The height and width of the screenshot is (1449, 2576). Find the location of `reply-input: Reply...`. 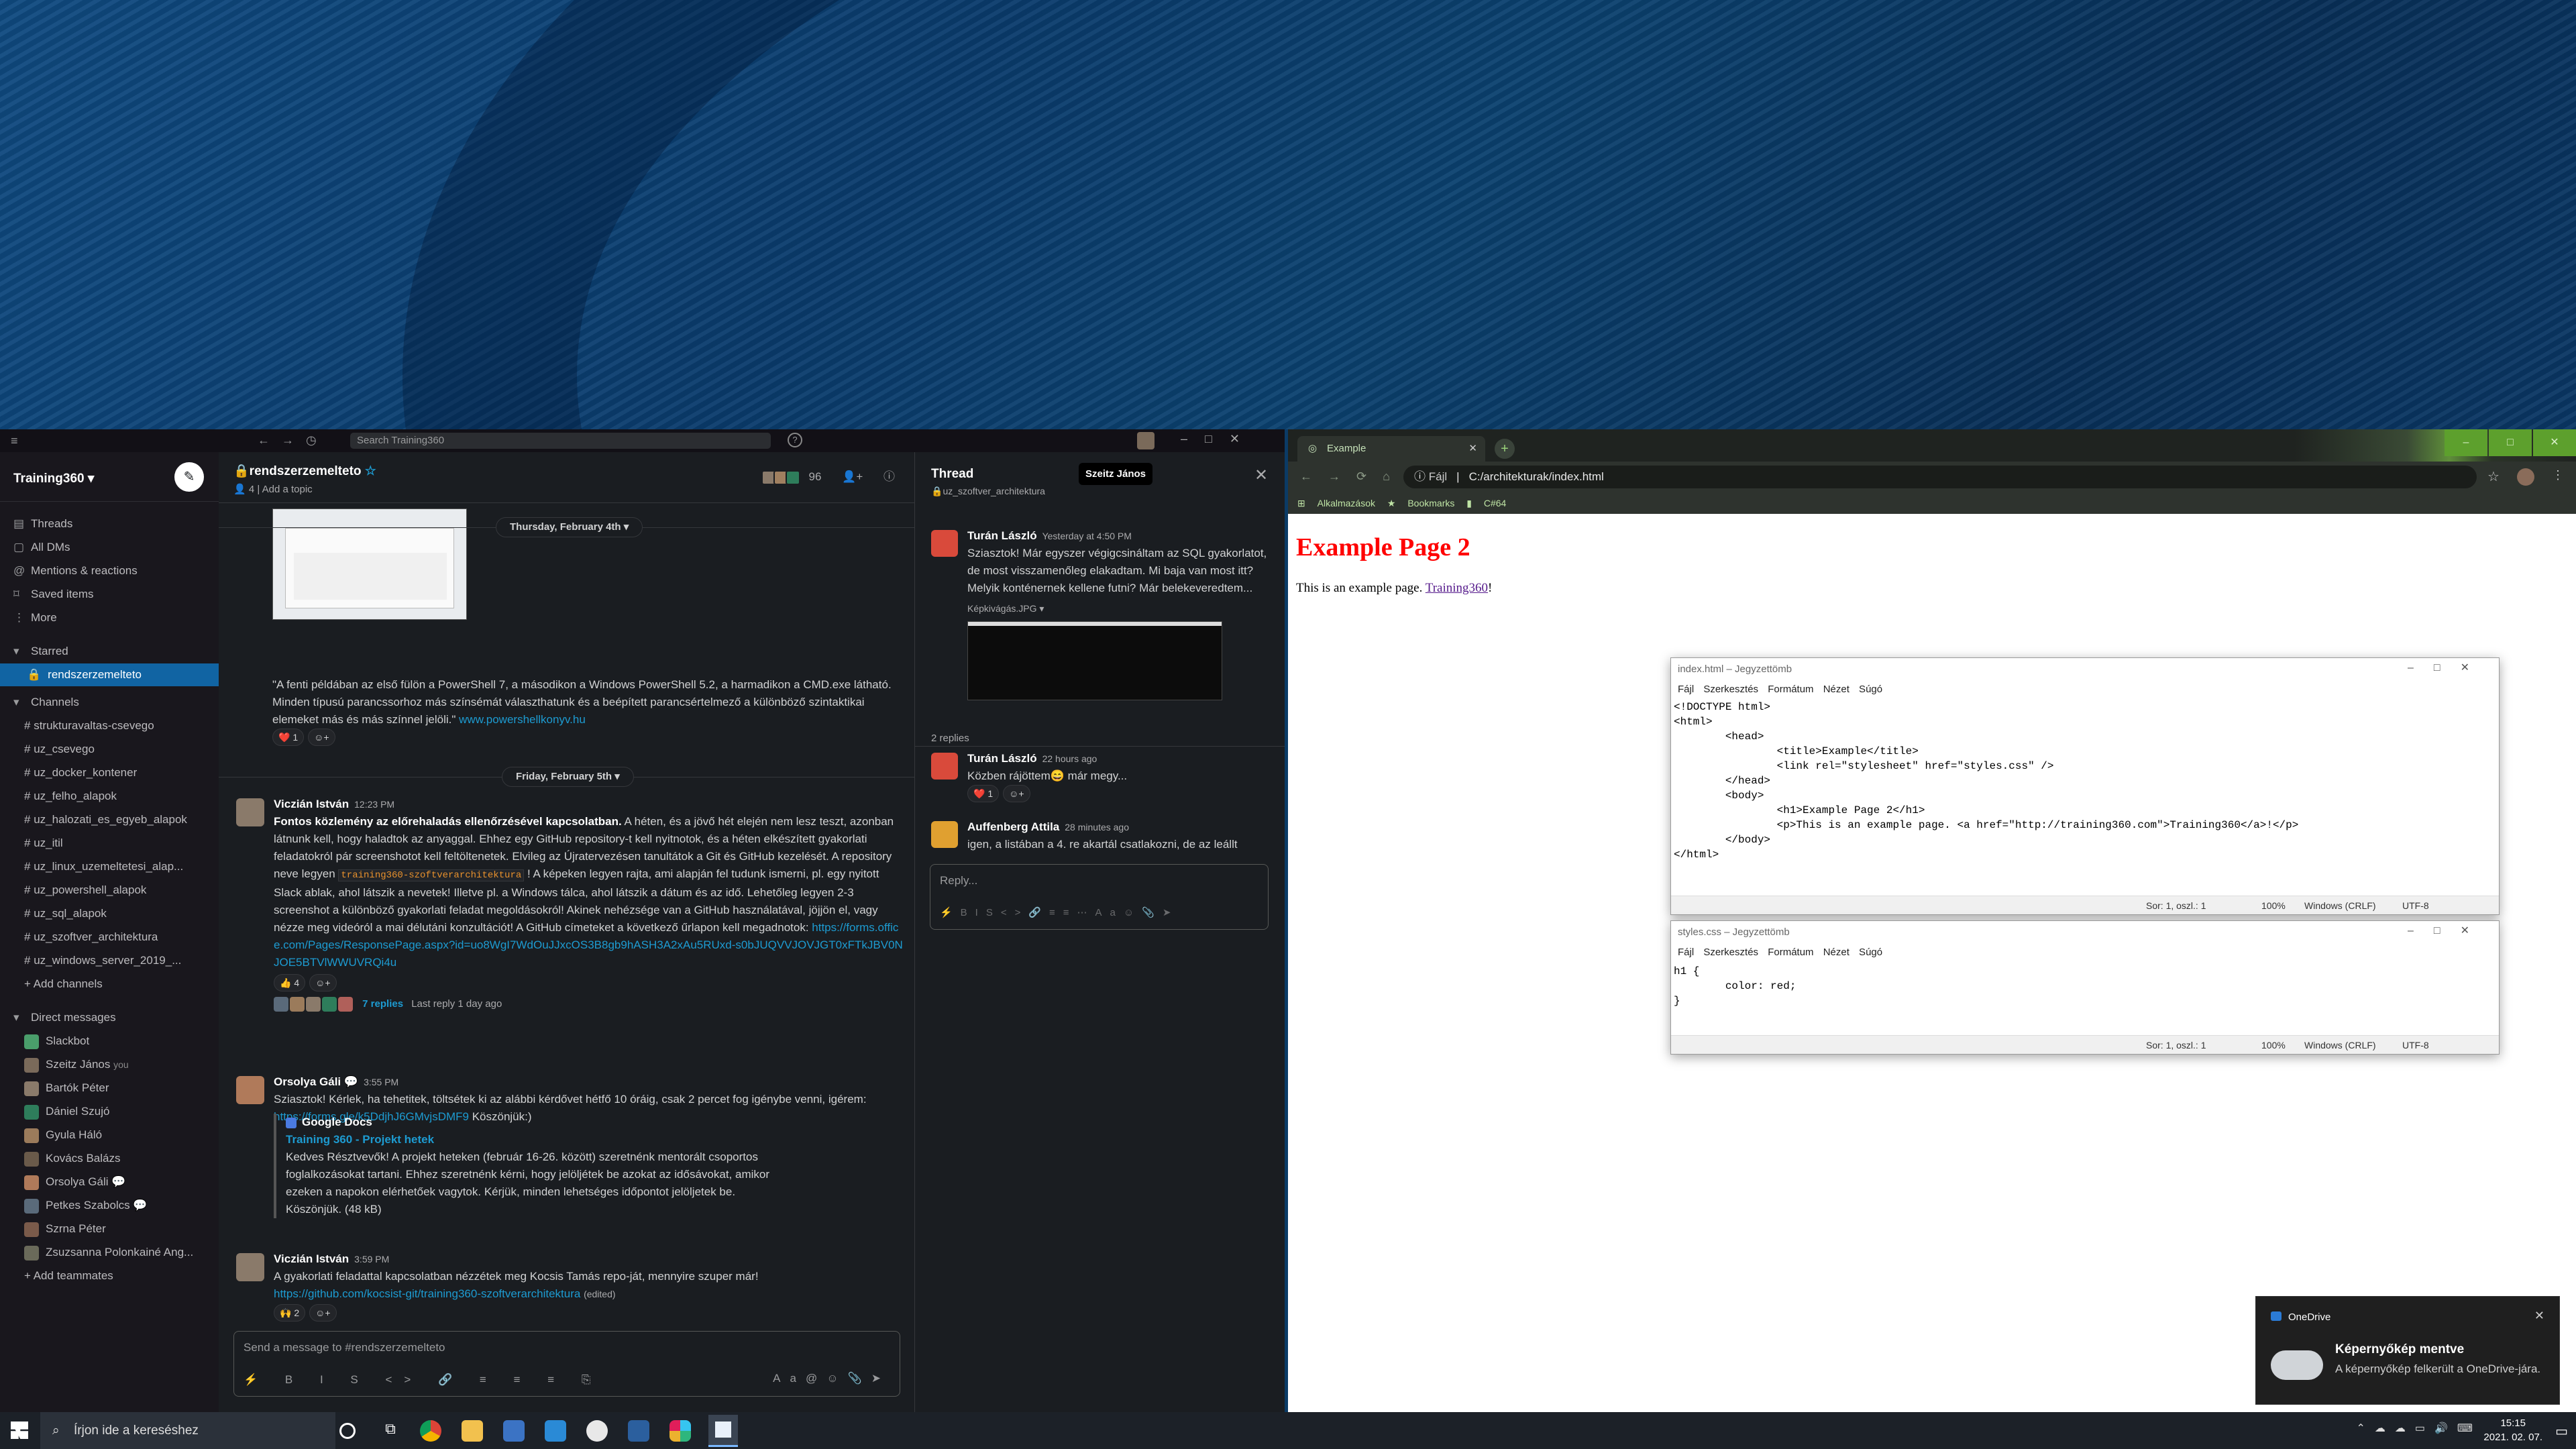

reply-input: Reply... is located at coordinates (958, 881).